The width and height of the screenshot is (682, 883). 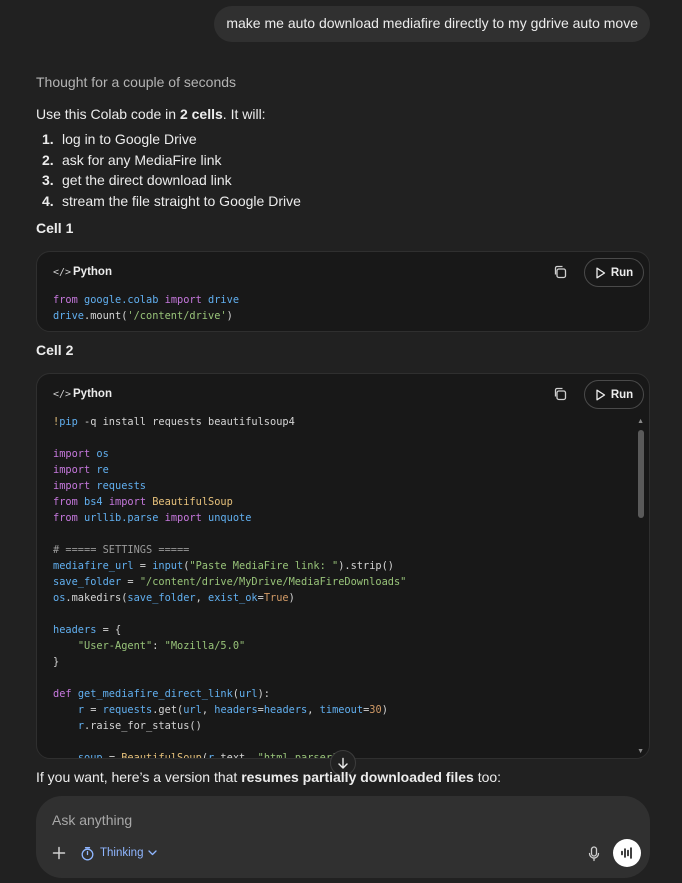 I want to click on waveform-icon, so click(x=626, y=853).